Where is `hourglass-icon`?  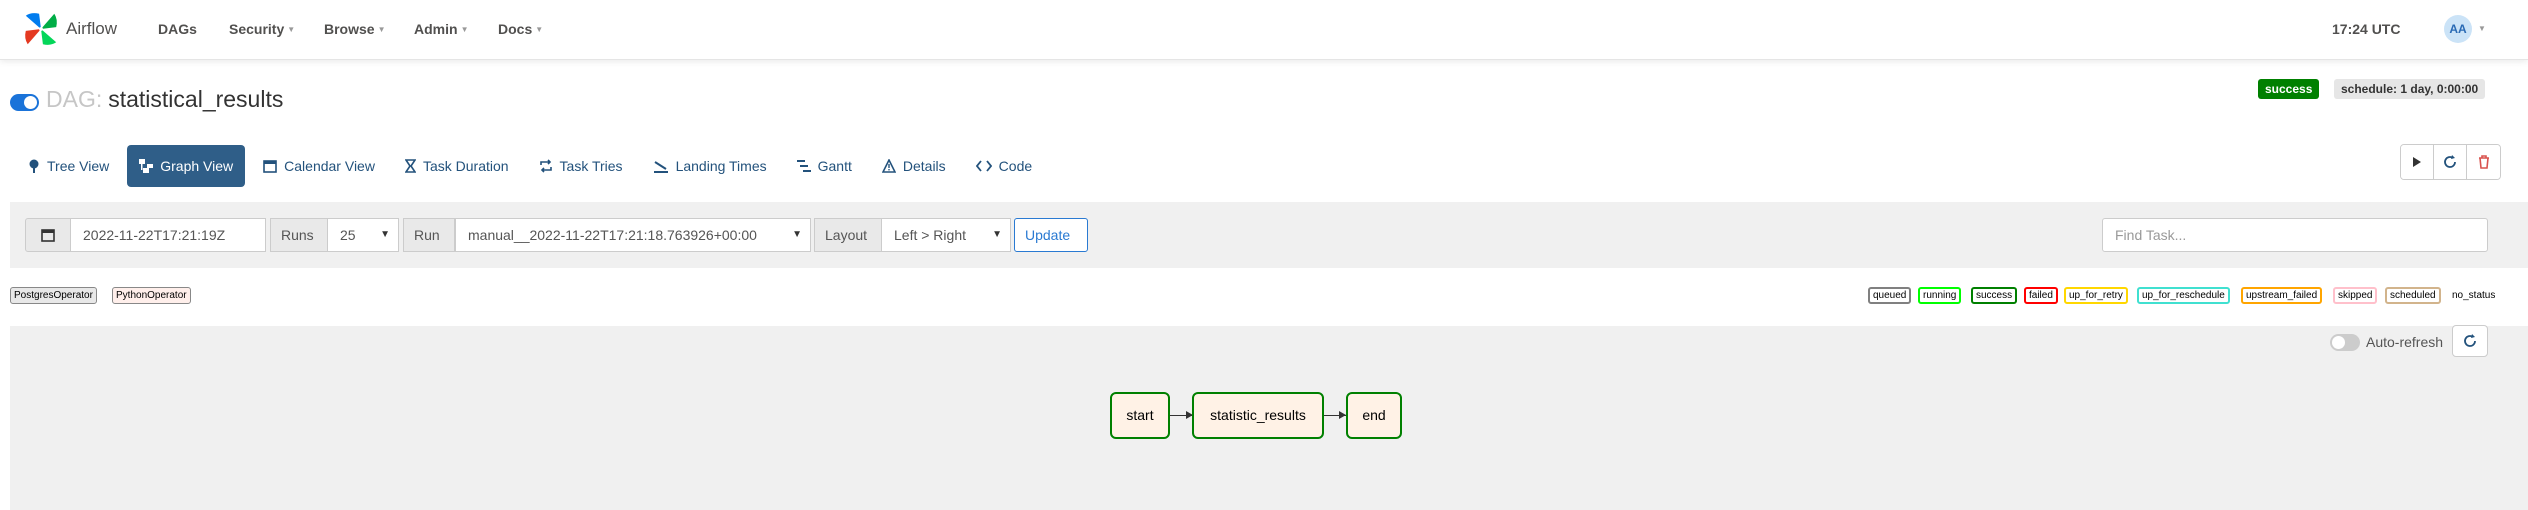 hourglass-icon is located at coordinates (410, 166).